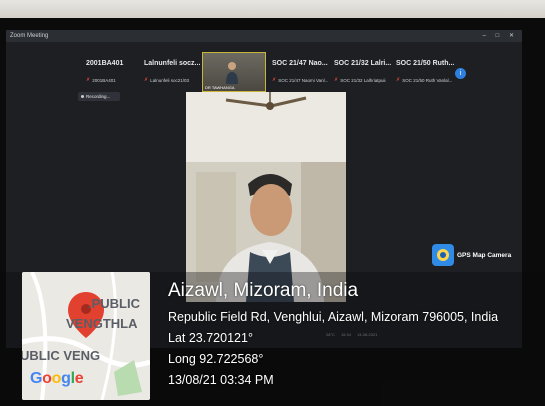  What do you see at coordinates (61, 355) in the screenshot?
I see `map-label-line3: UBLIC VENG` at bounding box center [61, 355].